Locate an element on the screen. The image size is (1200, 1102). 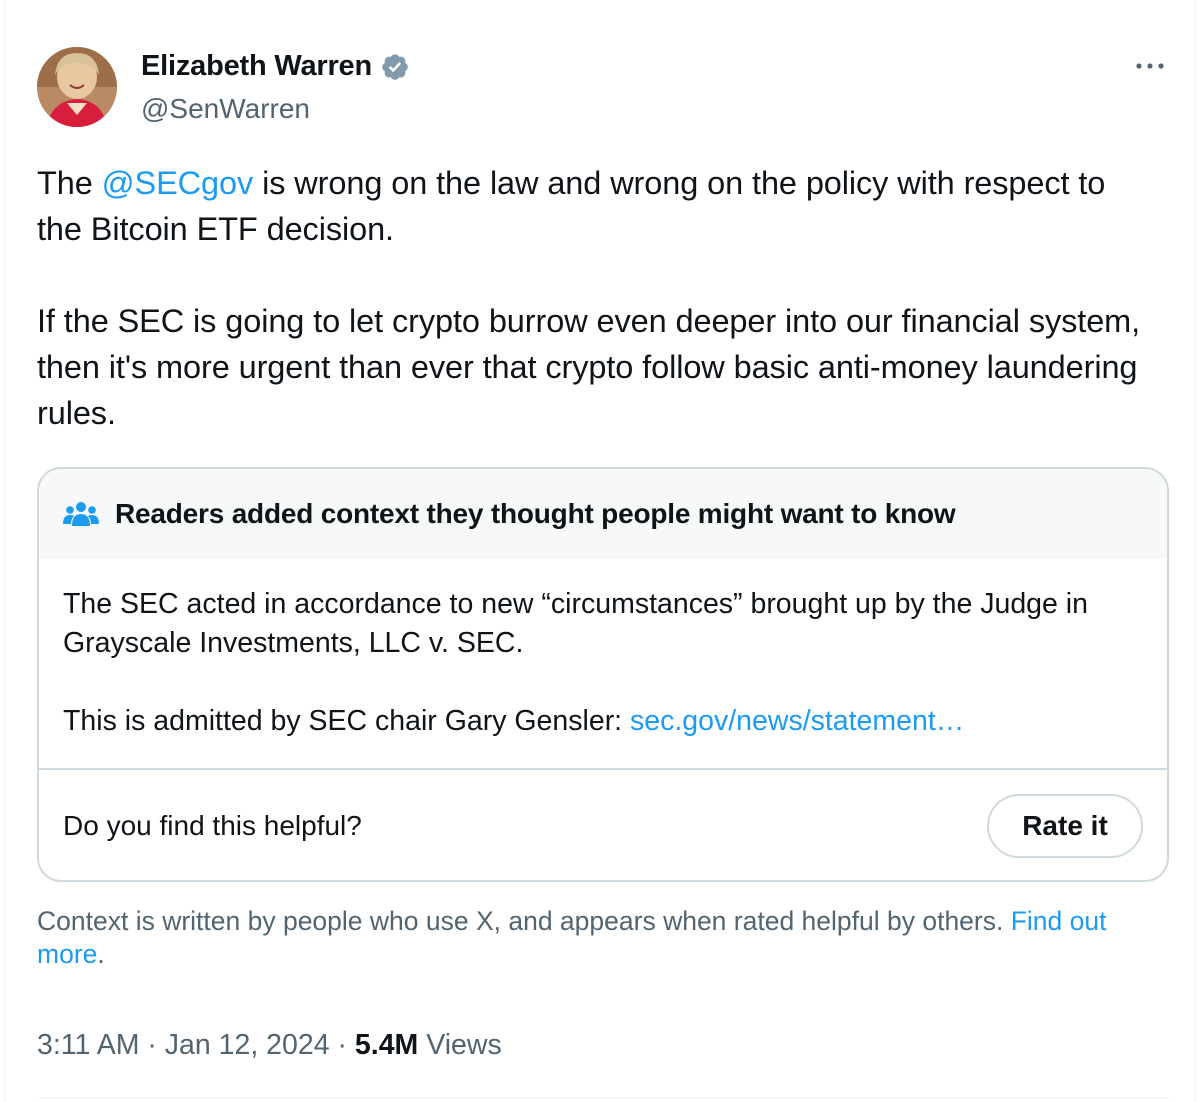
avatar is located at coordinates (77, 87).